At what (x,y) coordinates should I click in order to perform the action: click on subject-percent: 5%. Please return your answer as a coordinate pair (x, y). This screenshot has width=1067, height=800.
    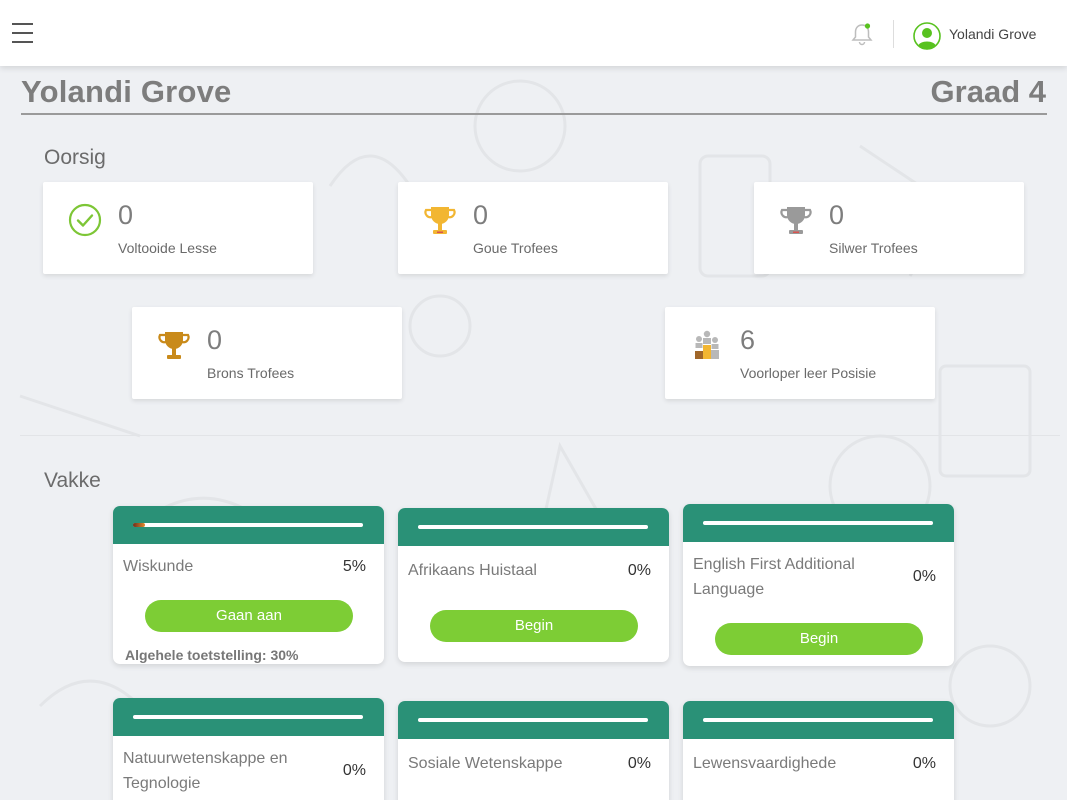
    Looking at the image, I should click on (354, 566).